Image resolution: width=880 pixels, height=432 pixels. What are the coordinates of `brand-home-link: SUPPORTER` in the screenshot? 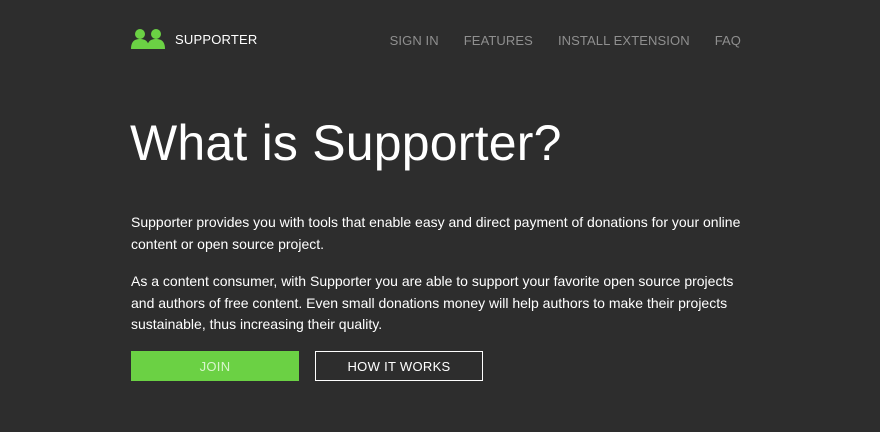 It's located at (194, 39).